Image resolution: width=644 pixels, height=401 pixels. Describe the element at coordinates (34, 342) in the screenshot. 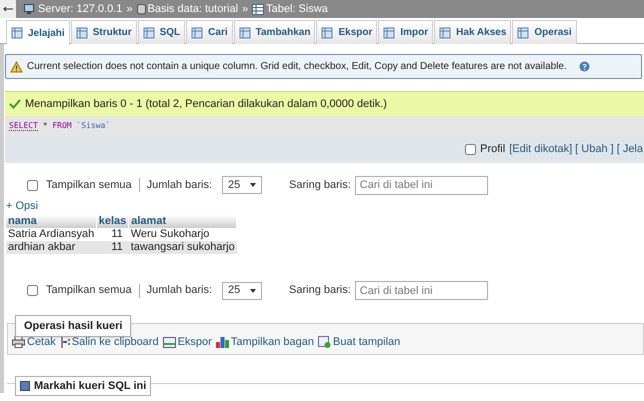

I see `query-action-link: Cetak` at that location.